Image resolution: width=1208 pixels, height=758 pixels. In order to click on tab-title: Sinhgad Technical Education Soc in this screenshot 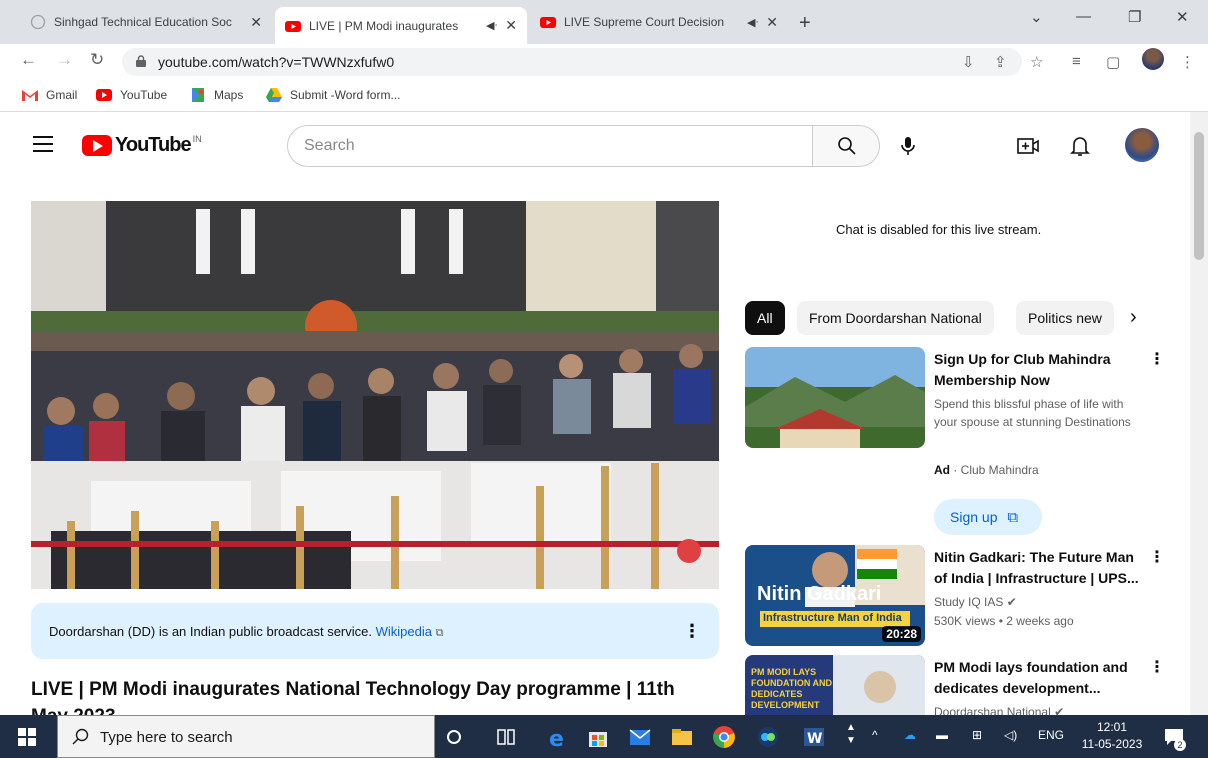, I will do `click(143, 22)`.